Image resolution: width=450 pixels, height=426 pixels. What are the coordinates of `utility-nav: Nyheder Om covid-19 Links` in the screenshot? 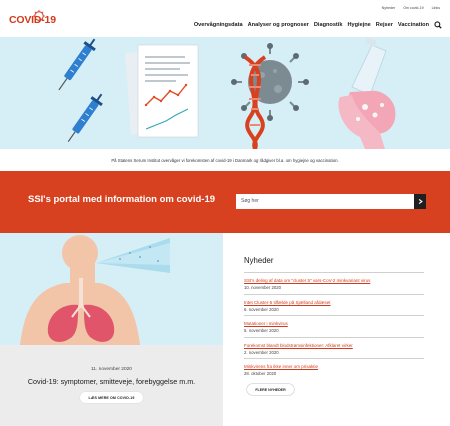 It's located at (411, 8).